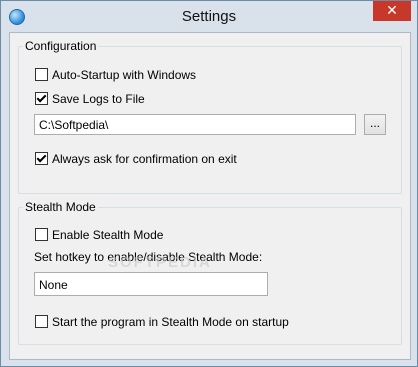 The image size is (418, 367). What do you see at coordinates (41, 235) in the screenshot?
I see `enable-stealth-checkbox` at bounding box center [41, 235].